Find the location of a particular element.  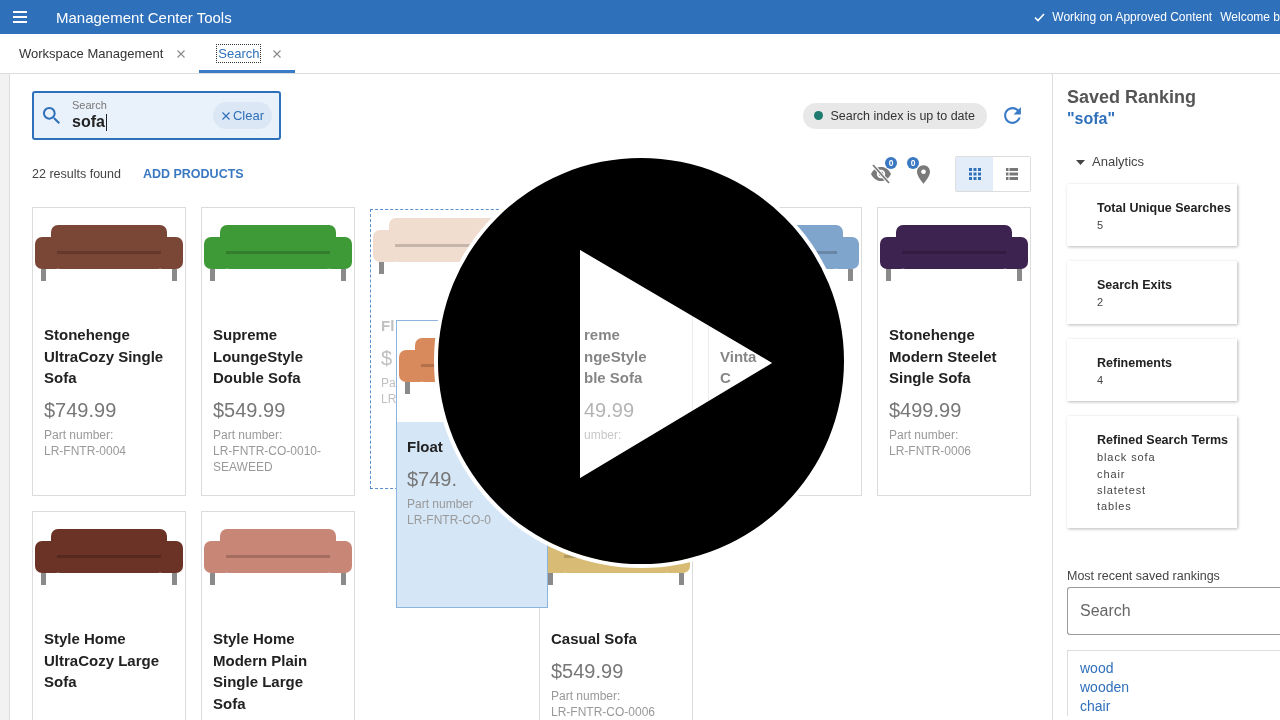

search-icon is located at coordinates (51, 115).